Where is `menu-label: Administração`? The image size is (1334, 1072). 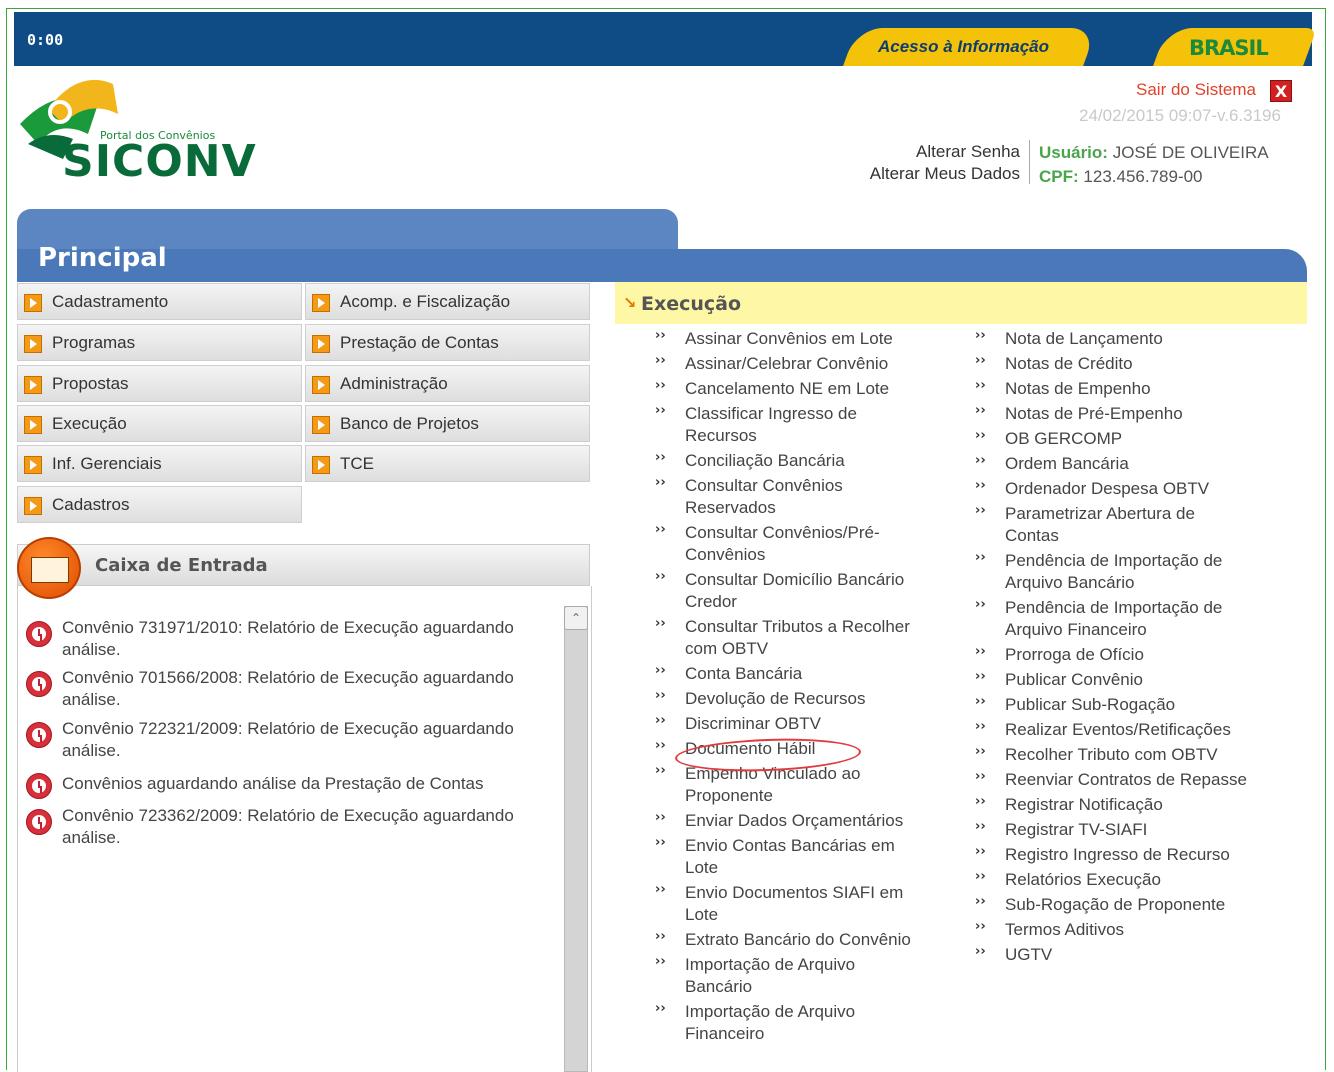
menu-label: Administração is located at coordinates (394, 383).